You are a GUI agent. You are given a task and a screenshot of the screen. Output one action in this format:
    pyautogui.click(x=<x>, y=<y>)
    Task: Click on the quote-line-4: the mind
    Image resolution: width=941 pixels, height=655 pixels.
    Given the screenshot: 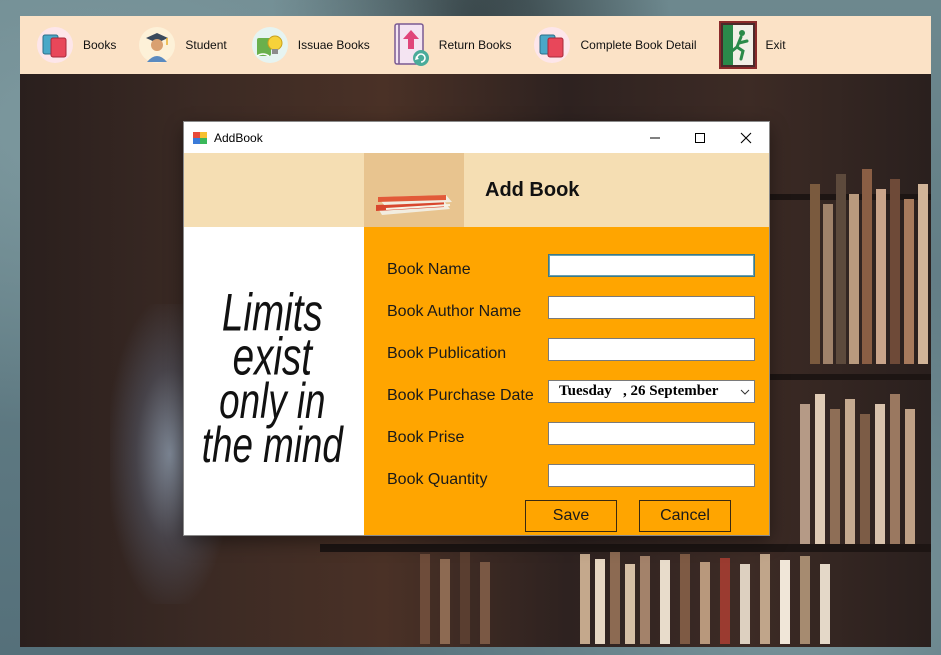 What is the action you would take?
    pyautogui.click(x=273, y=446)
    